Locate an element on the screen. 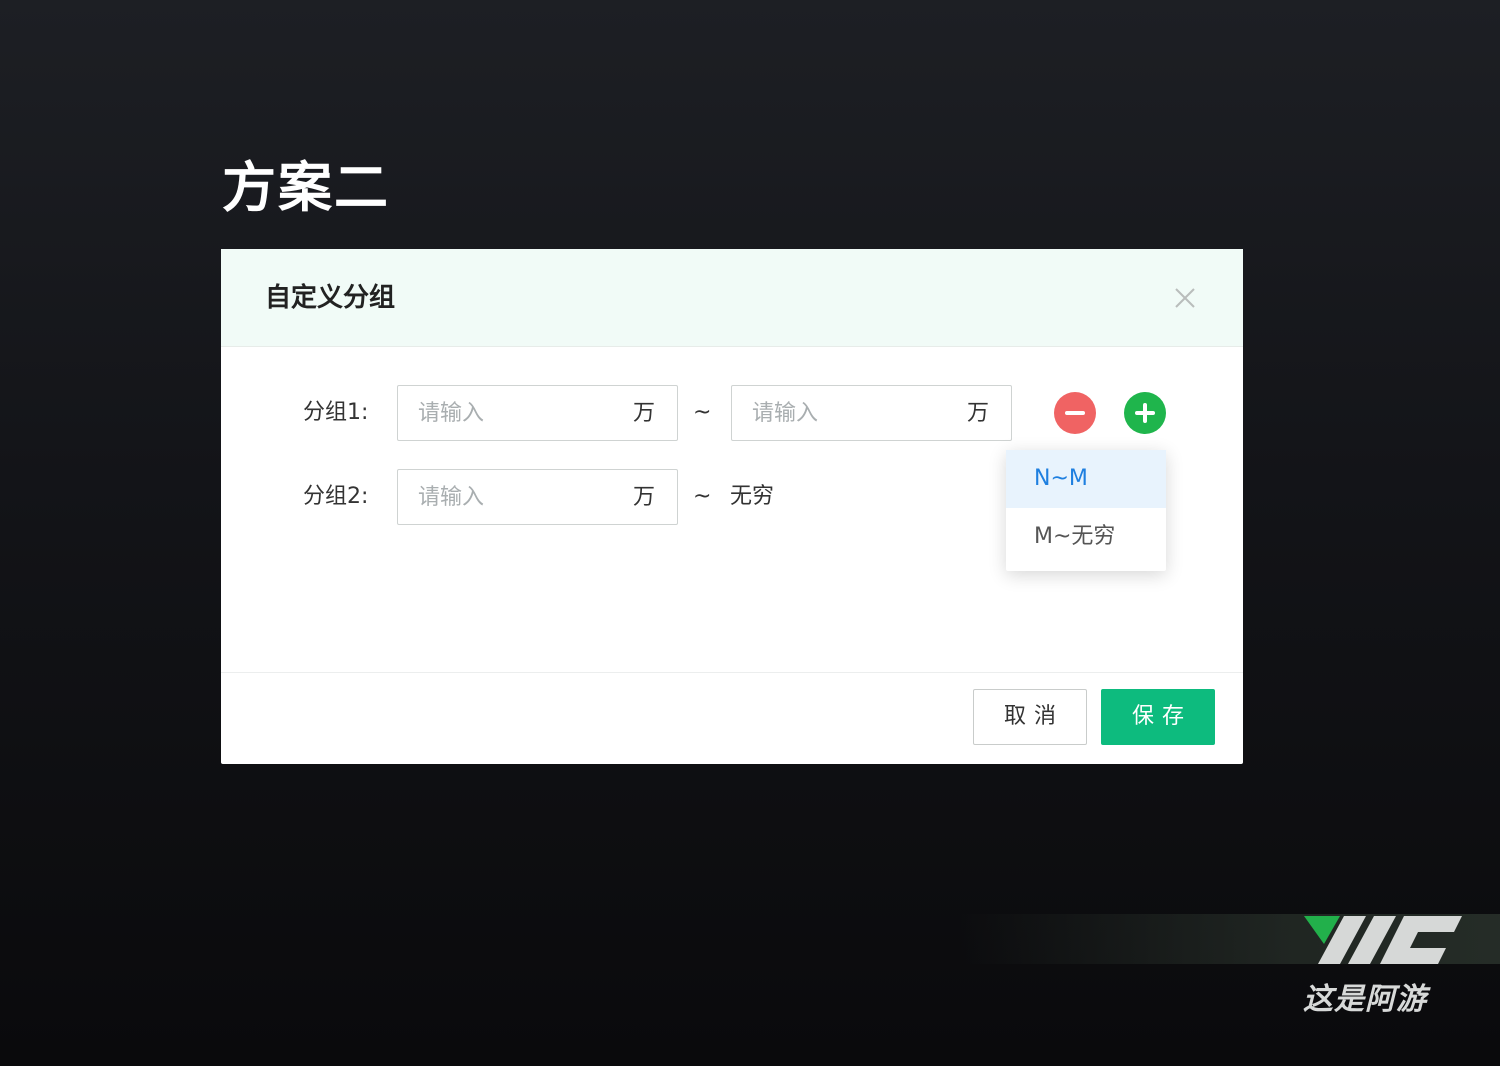 This screenshot has height=1066, width=1500. add-group-button is located at coordinates (1145, 413).